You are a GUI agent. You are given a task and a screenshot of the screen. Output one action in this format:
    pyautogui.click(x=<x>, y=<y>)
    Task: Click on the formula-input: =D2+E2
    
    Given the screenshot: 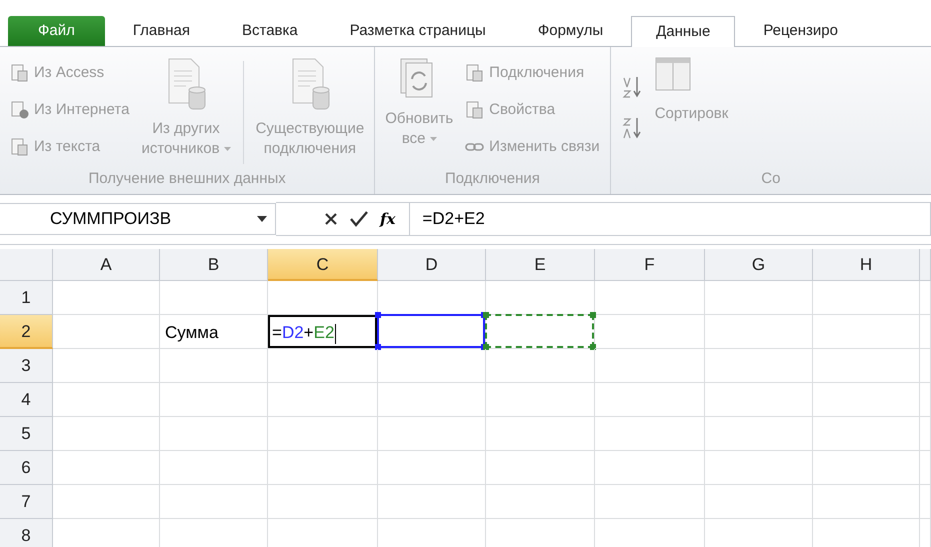 What is the action you would take?
    pyautogui.click(x=670, y=219)
    